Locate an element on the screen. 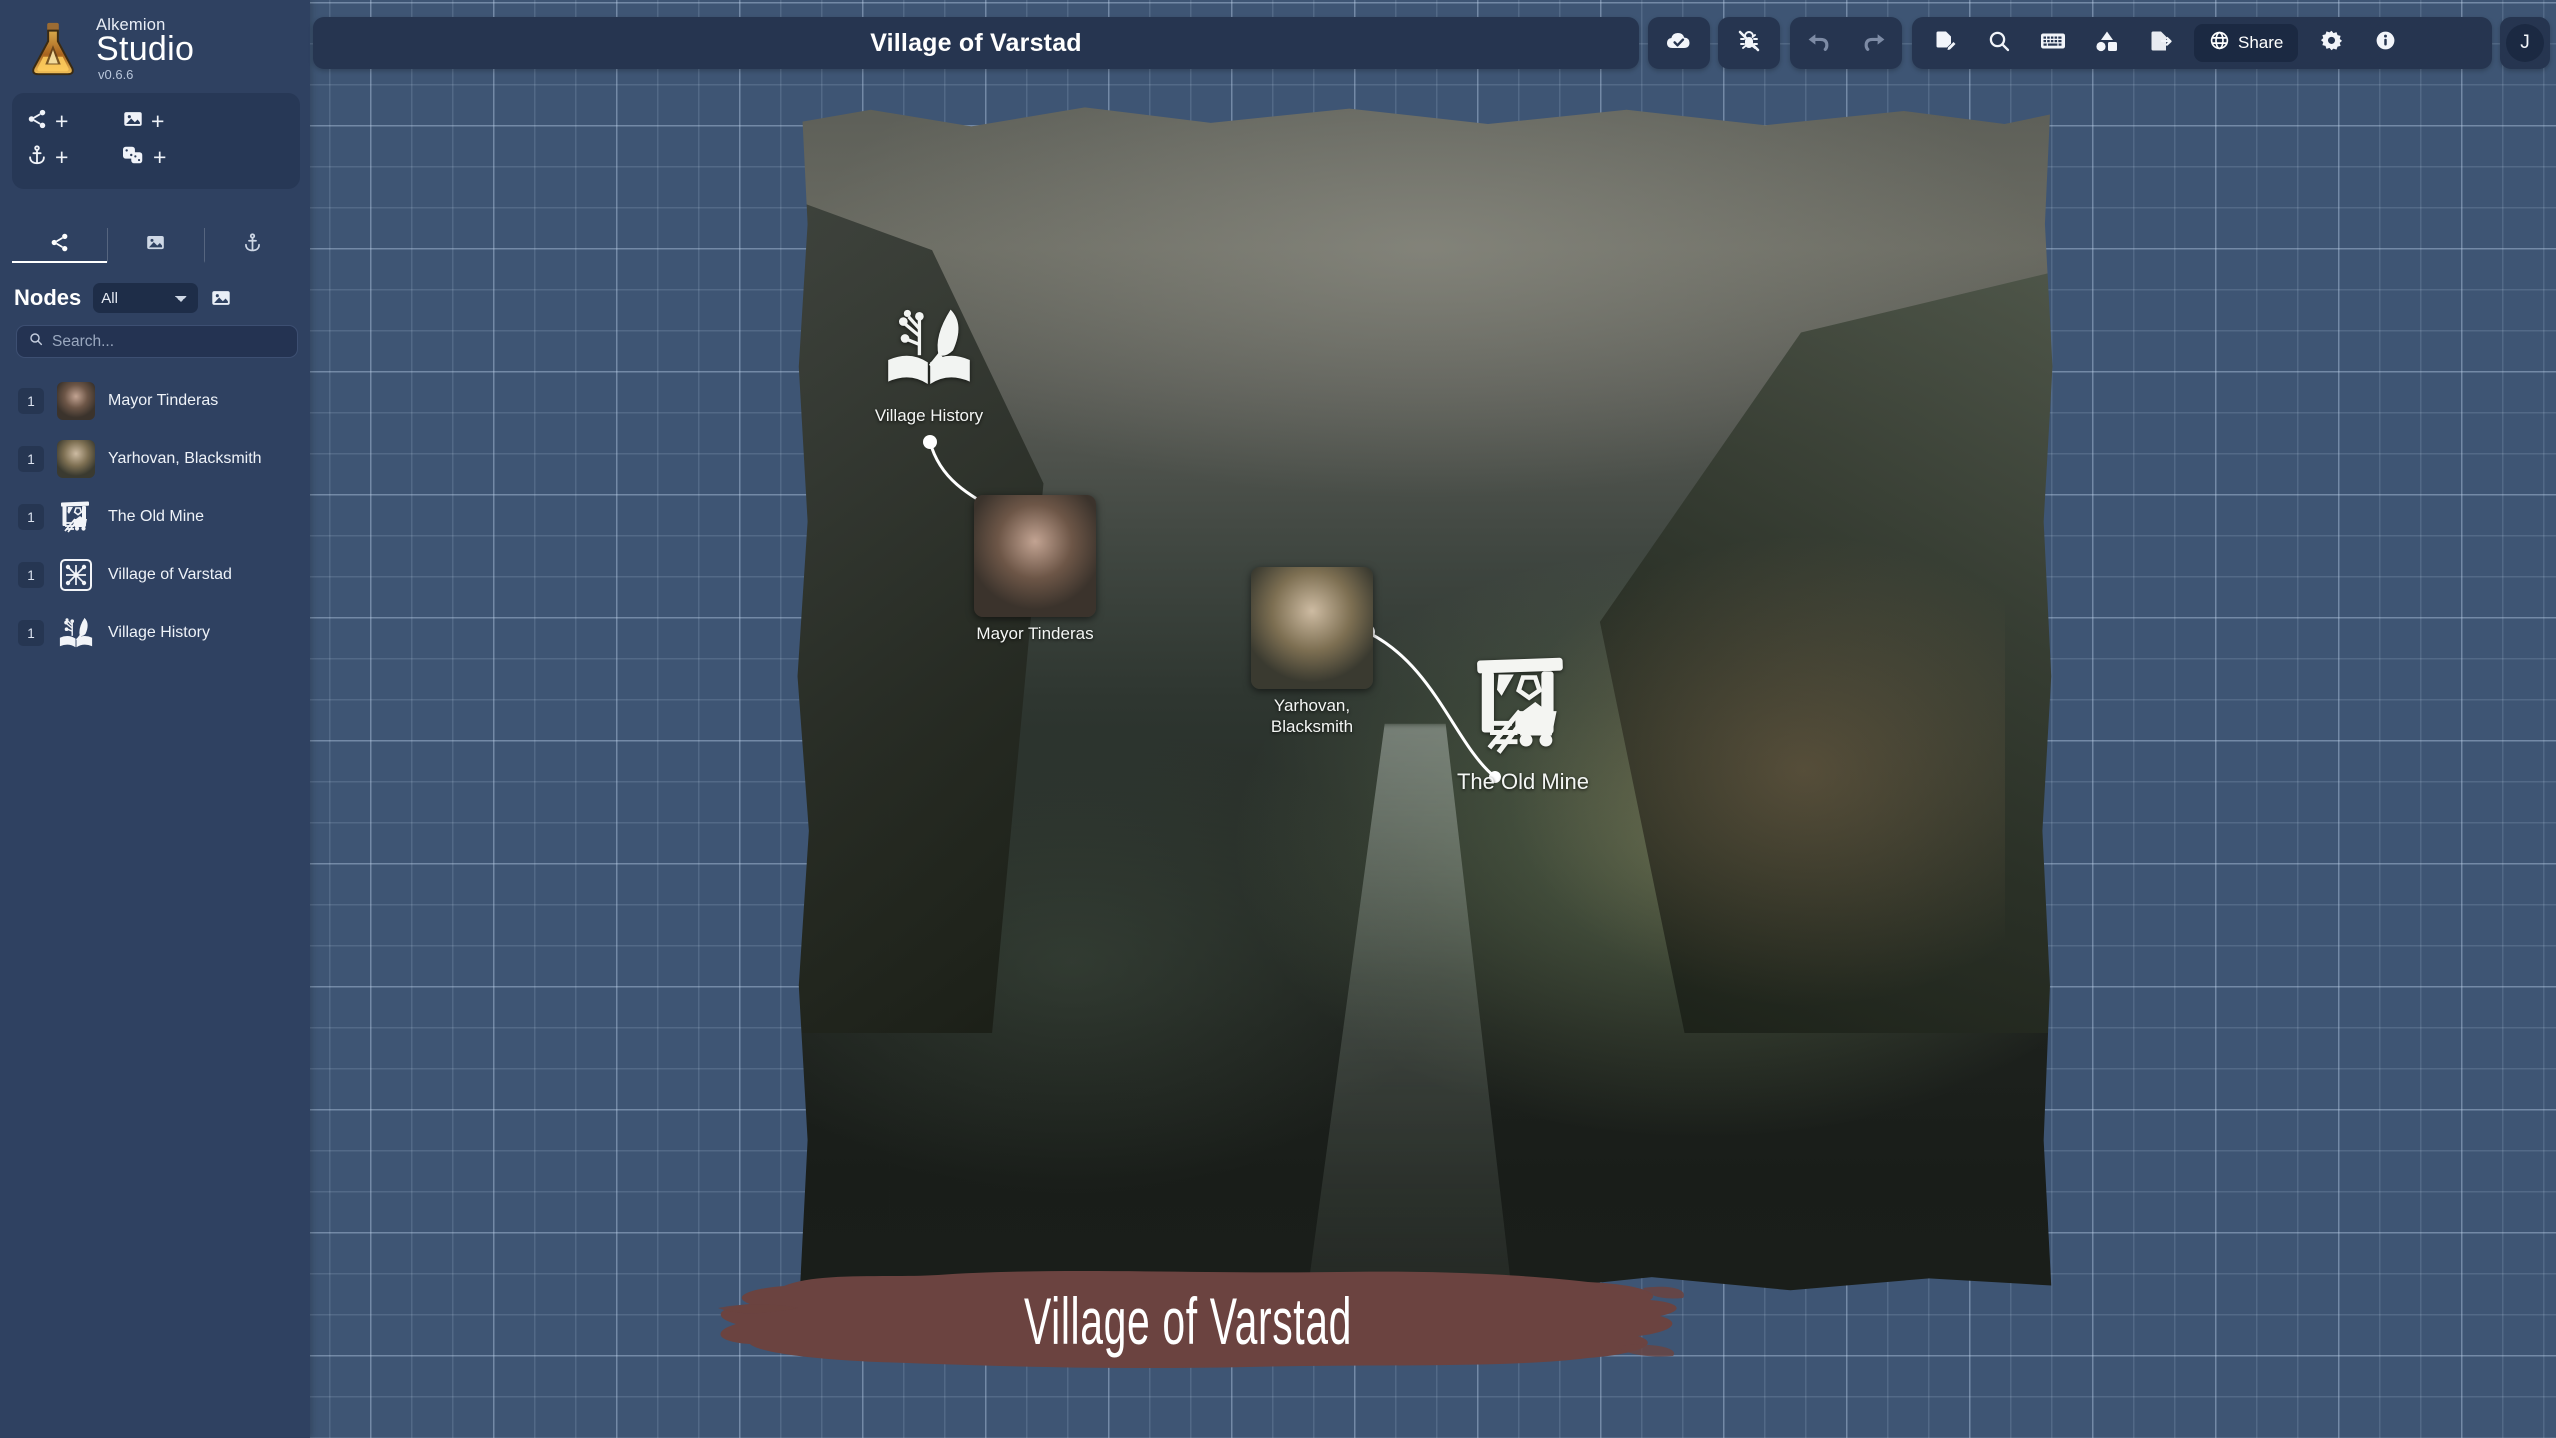 This screenshot has width=2556, height=1438. share-button: Share is located at coordinates (2246, 43).